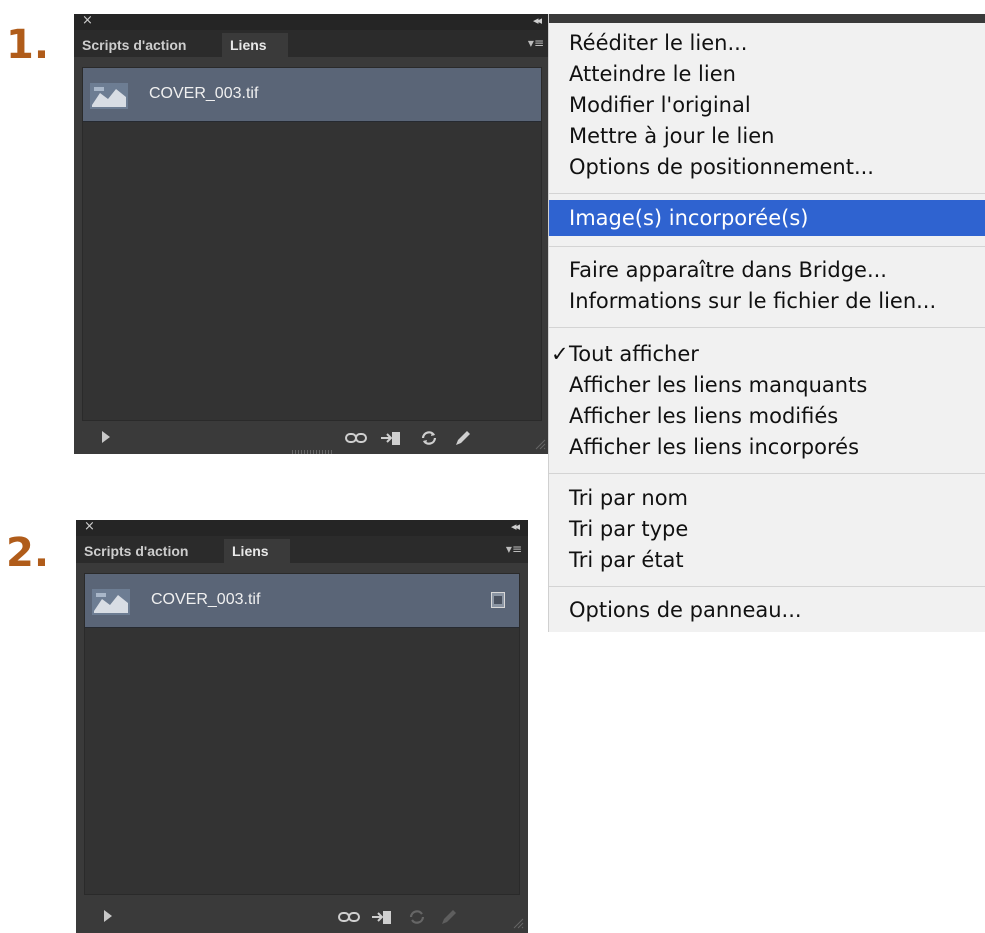 The image size is (985, 933). Describe the element at coordinates (28, 553) in the screenshot. I see `step-2-label: 2.` at that location.